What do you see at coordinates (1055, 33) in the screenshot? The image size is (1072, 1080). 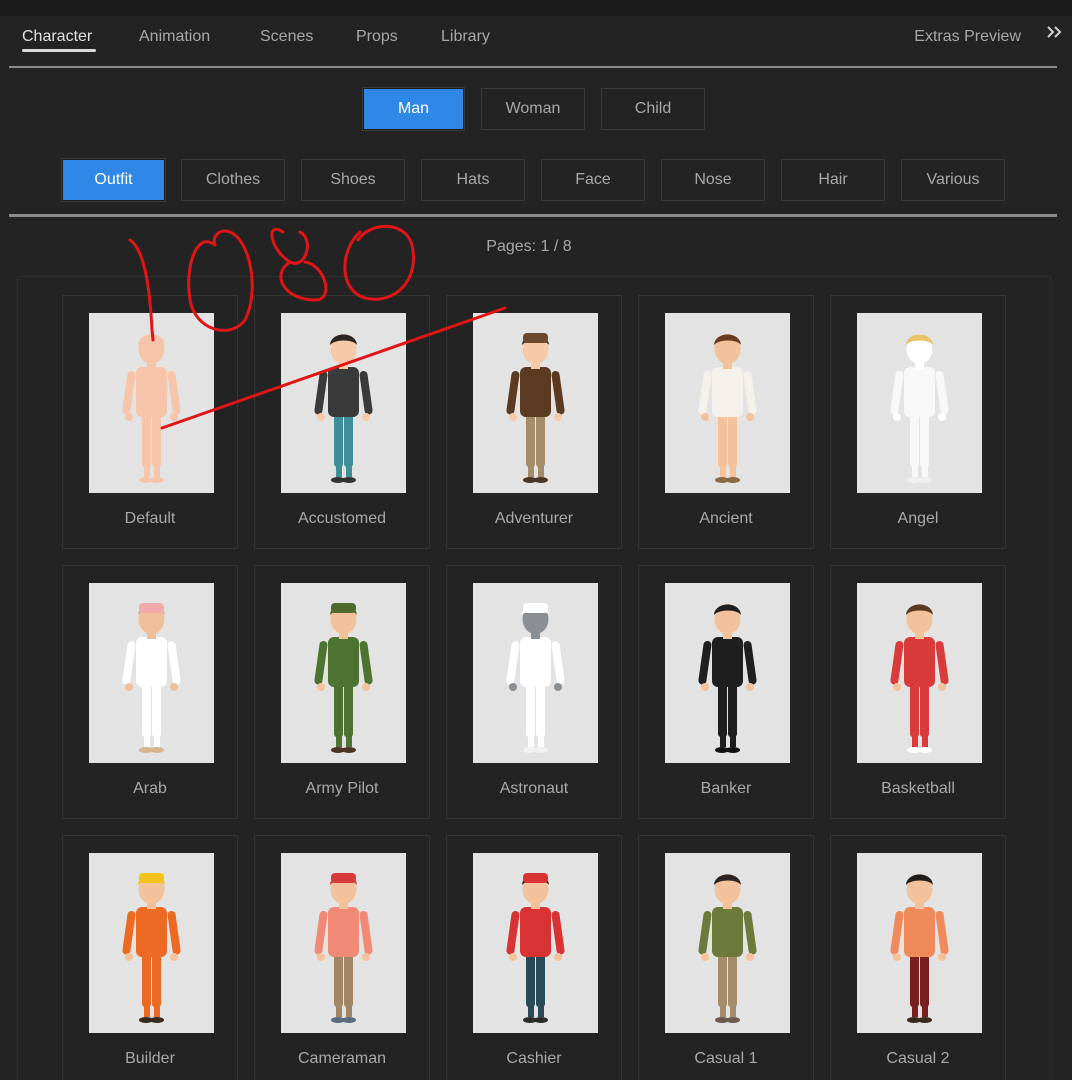 I see `double-chevron-right-icon` at bounding box center [1055, 33].